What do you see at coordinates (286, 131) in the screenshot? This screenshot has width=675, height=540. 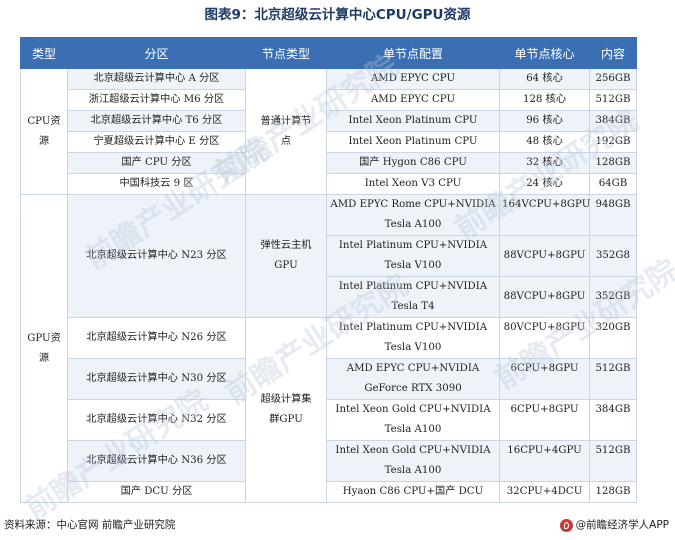 I see `node-type-general: 普通计算节点` at bounding box center [286, 131].